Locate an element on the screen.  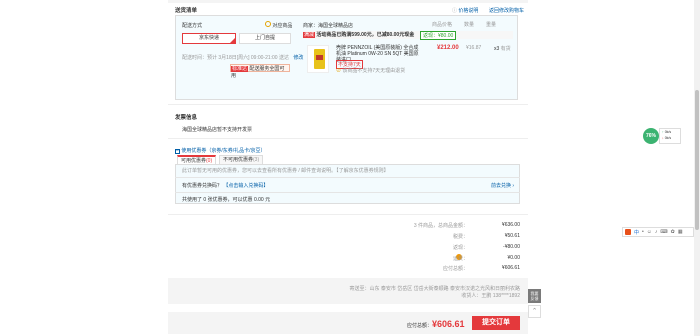
lang-switch-icon: 中 is located at coordinates (636, 232).